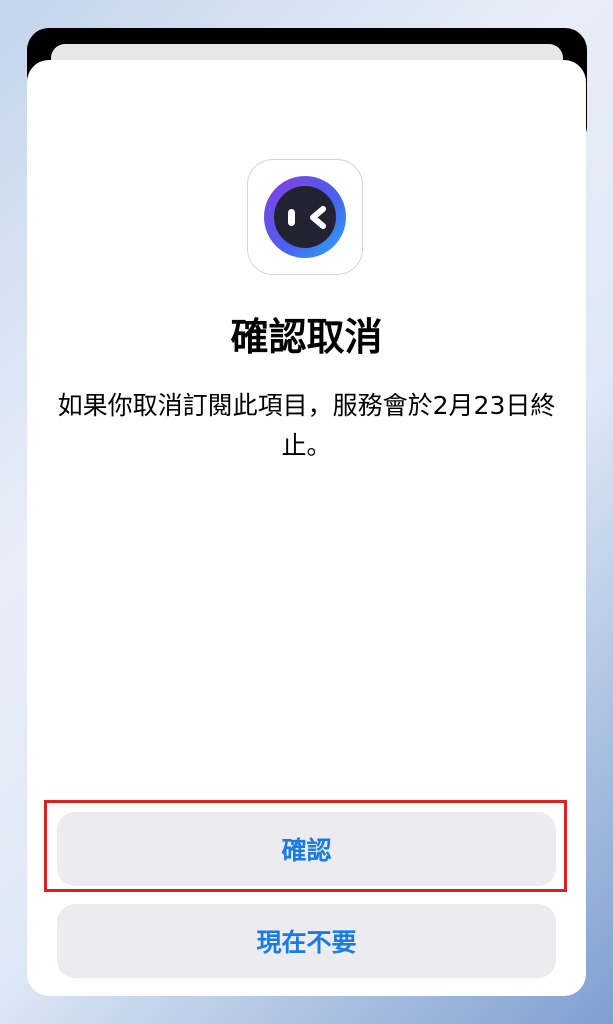  I want to click on app-logo-graphic, so click(305, 217).